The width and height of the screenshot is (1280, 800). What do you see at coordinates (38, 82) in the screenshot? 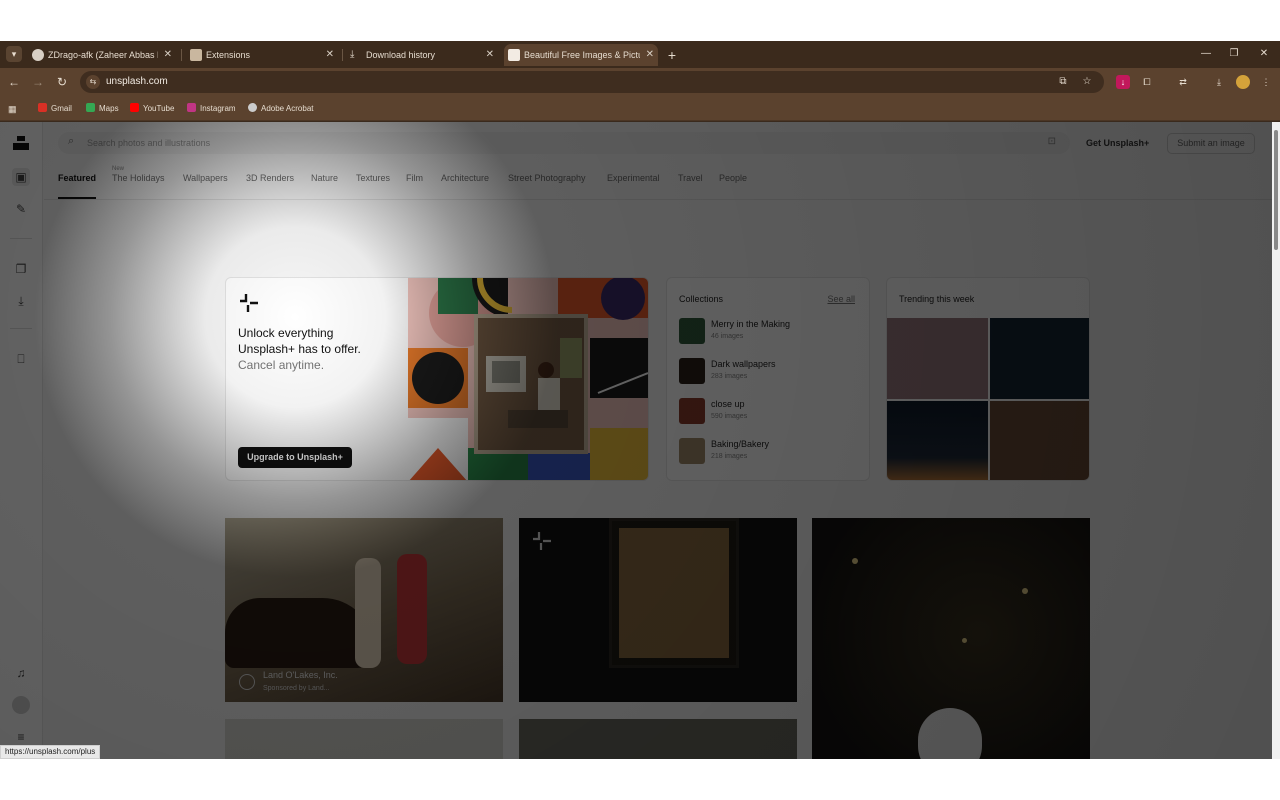
I see `forward-icon: →` at bounding box center [38, 82].